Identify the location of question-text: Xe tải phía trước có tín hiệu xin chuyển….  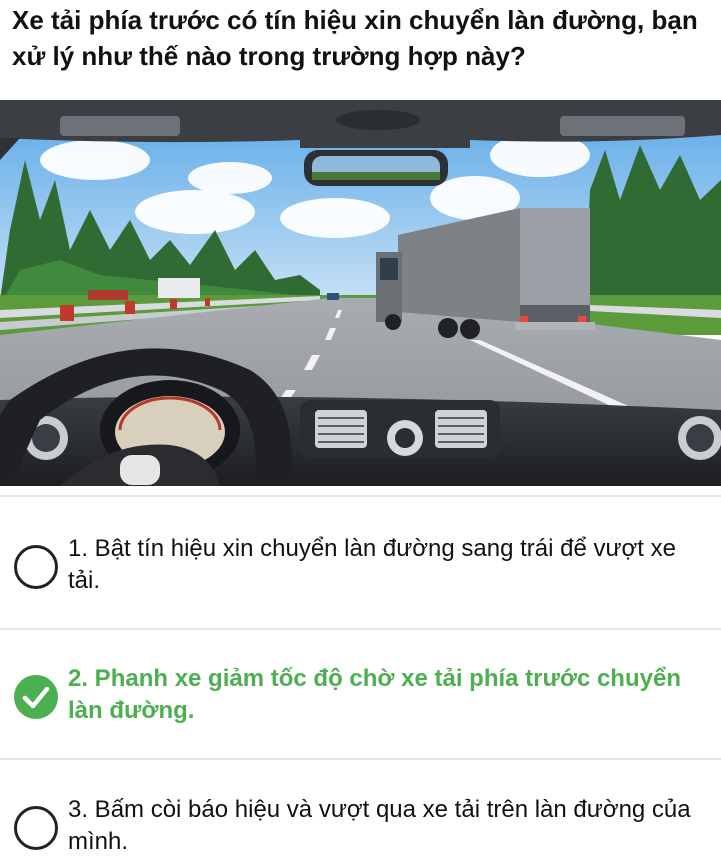
(355, 38).